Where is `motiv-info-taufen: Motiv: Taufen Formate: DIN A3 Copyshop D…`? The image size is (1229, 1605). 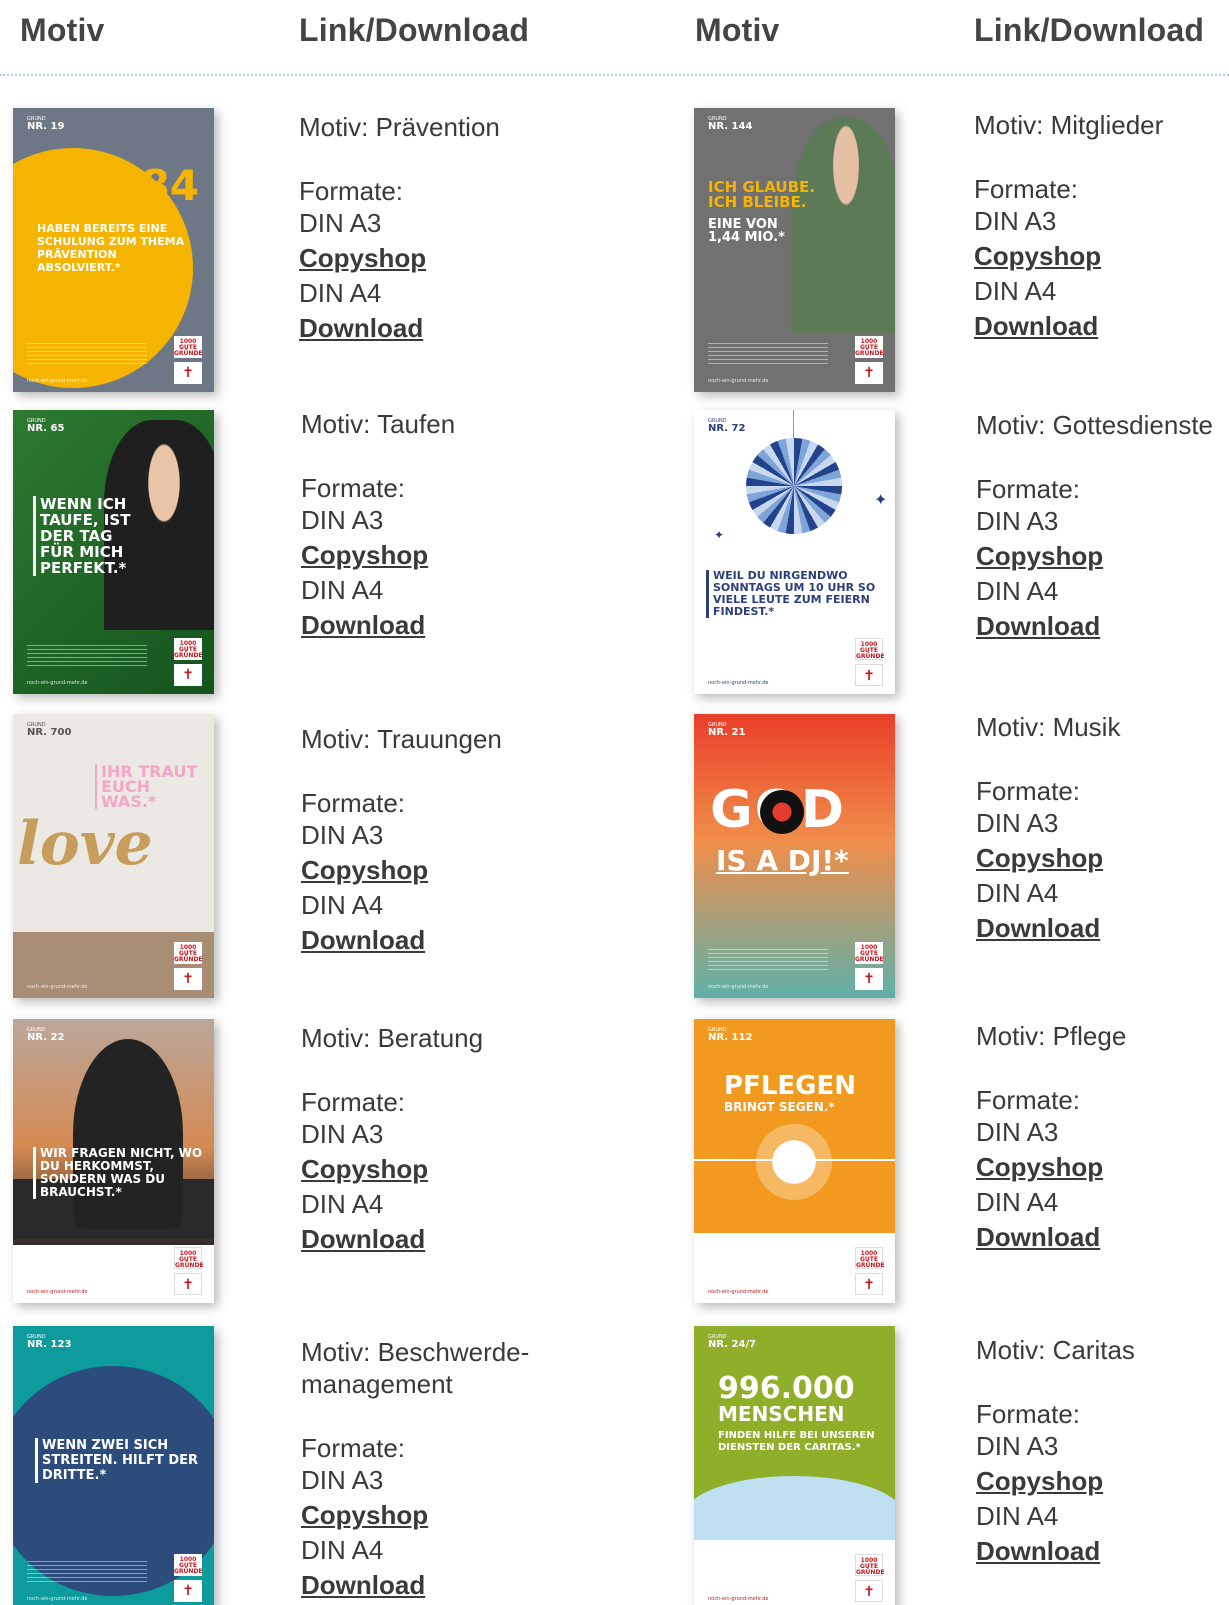 motiv-info-taufen: Motiv: Taufen Formate: DIN A3 Copyshop D… is located at coordinates (461, 526).